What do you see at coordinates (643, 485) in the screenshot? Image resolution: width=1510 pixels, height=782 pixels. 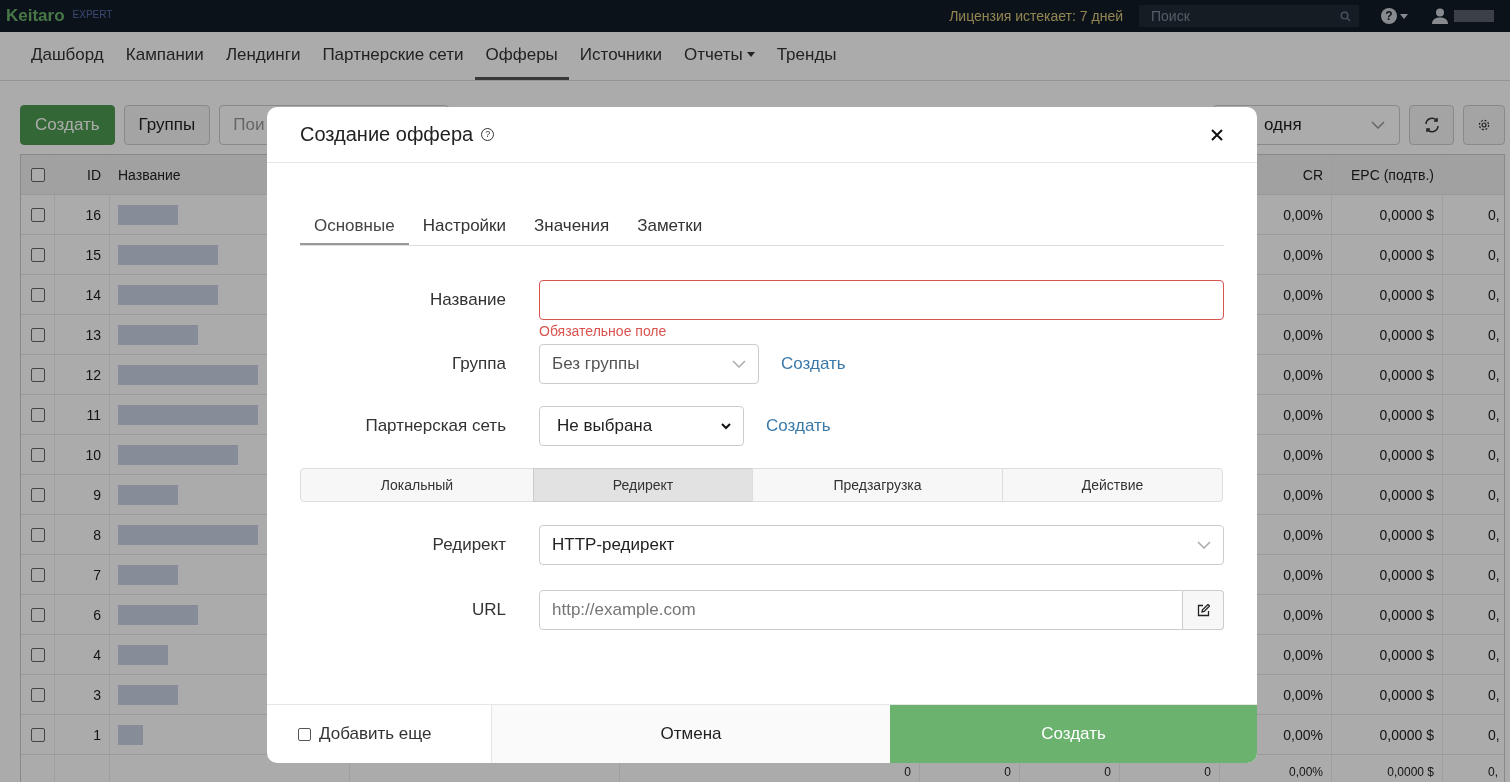 I see `type-tab: Редирект` at bounding box center [643, 485].